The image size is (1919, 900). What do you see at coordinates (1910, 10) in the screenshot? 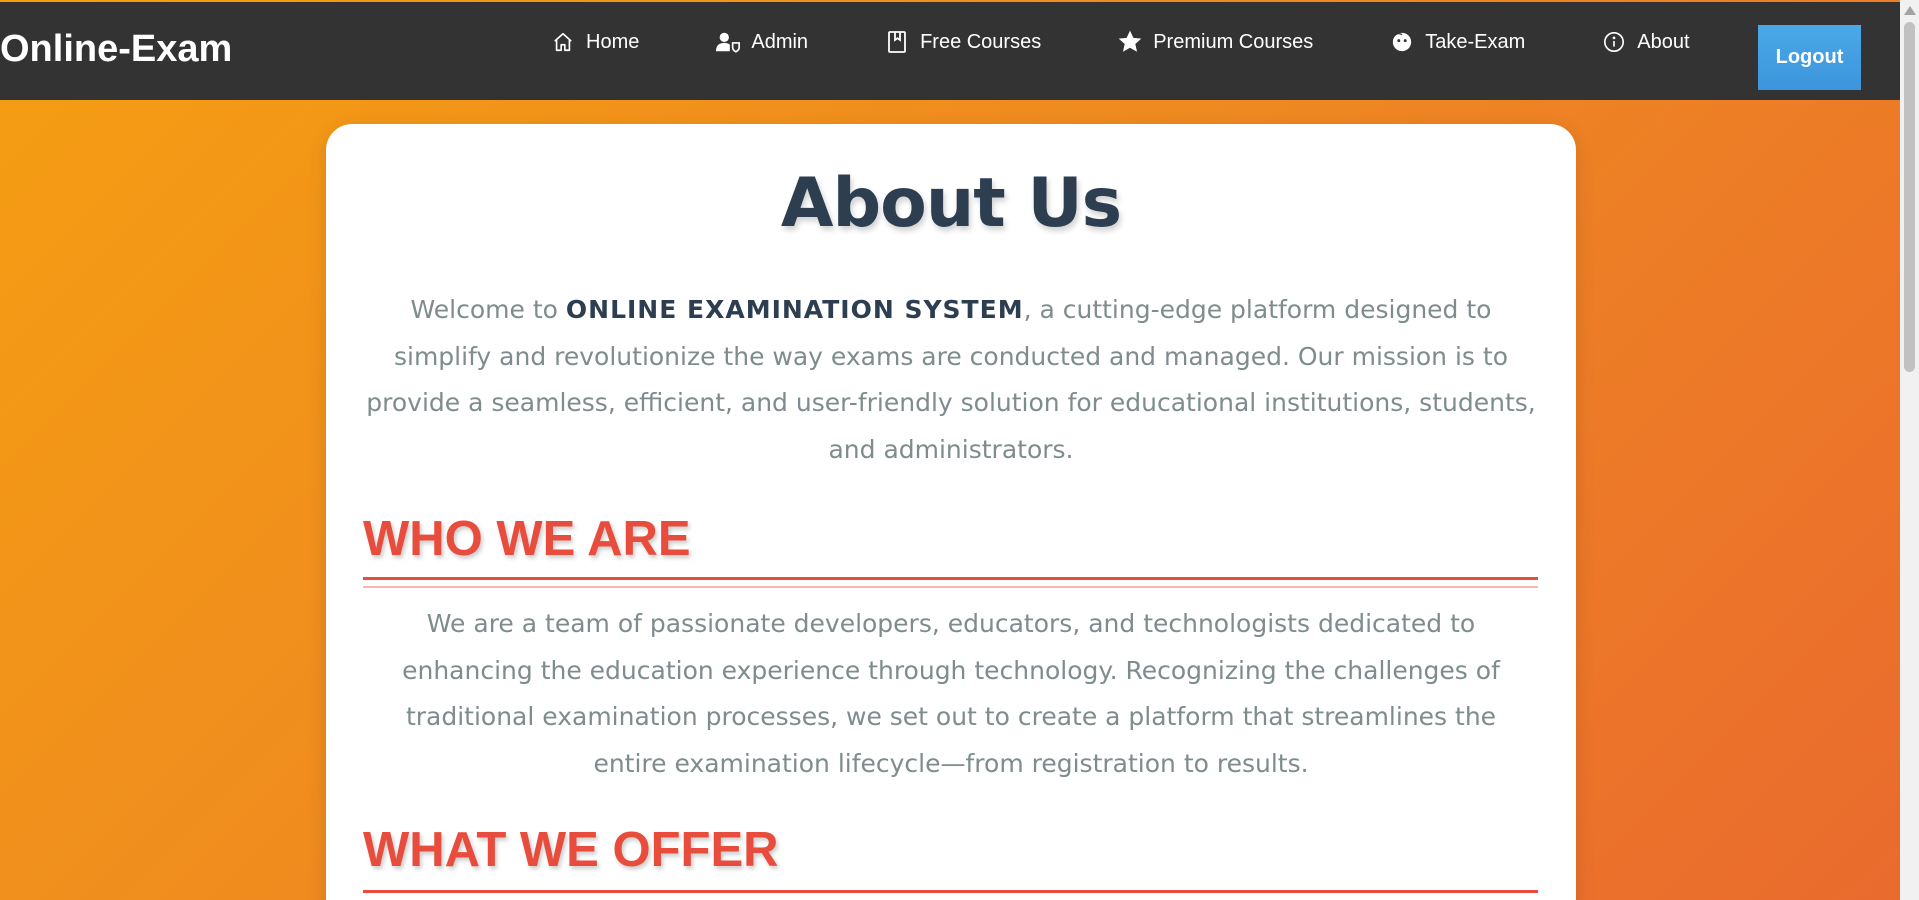
I see `scroll-up-arrow-icon` at bounding box center [1910, 10].